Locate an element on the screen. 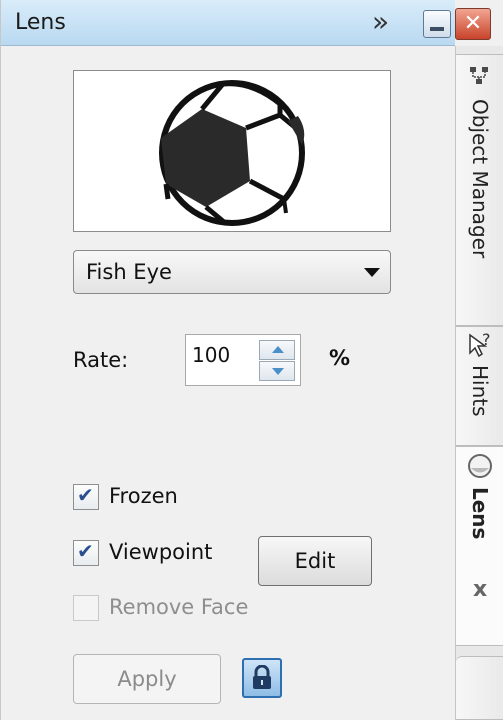 The width and height of the screenshot is (503, 720). frozen-label: Frozen is located at coordinates (143, 496).